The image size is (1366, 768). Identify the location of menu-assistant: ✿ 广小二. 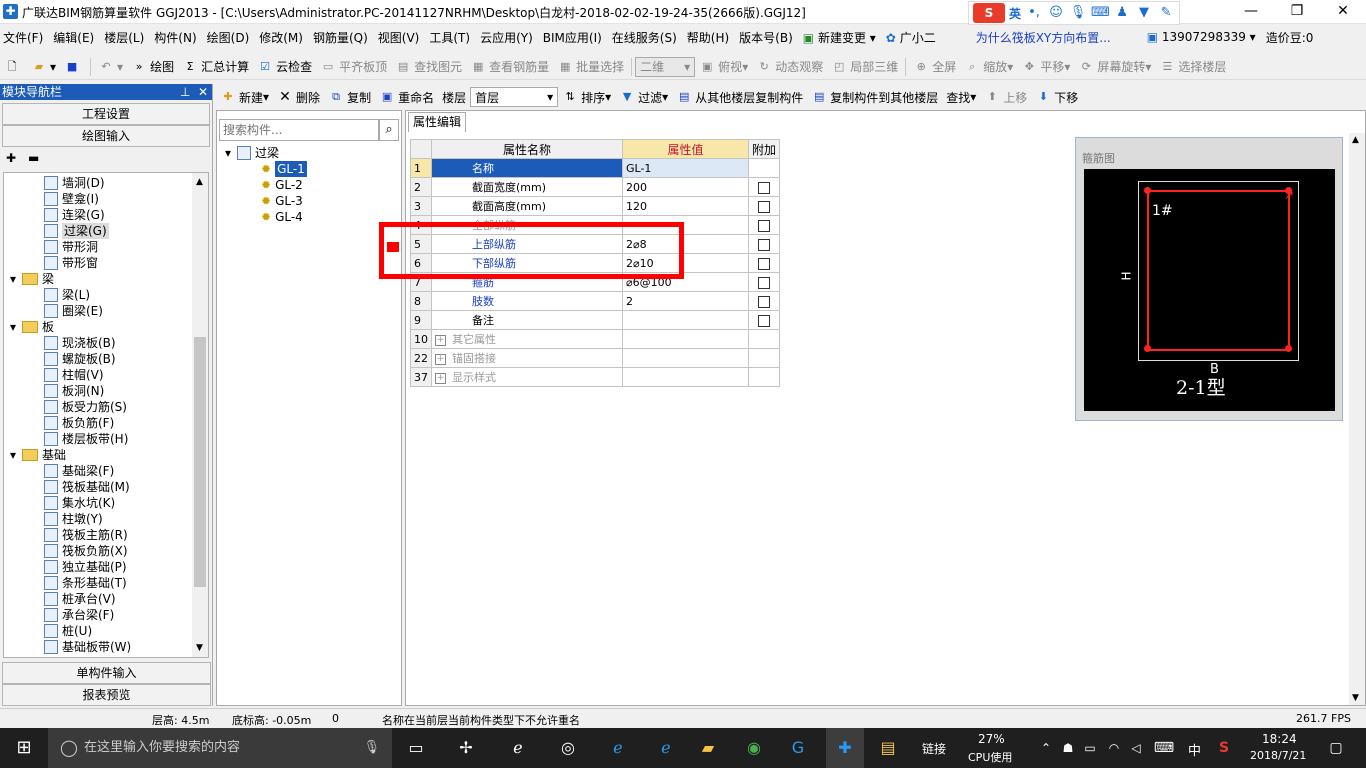
(911, 37).